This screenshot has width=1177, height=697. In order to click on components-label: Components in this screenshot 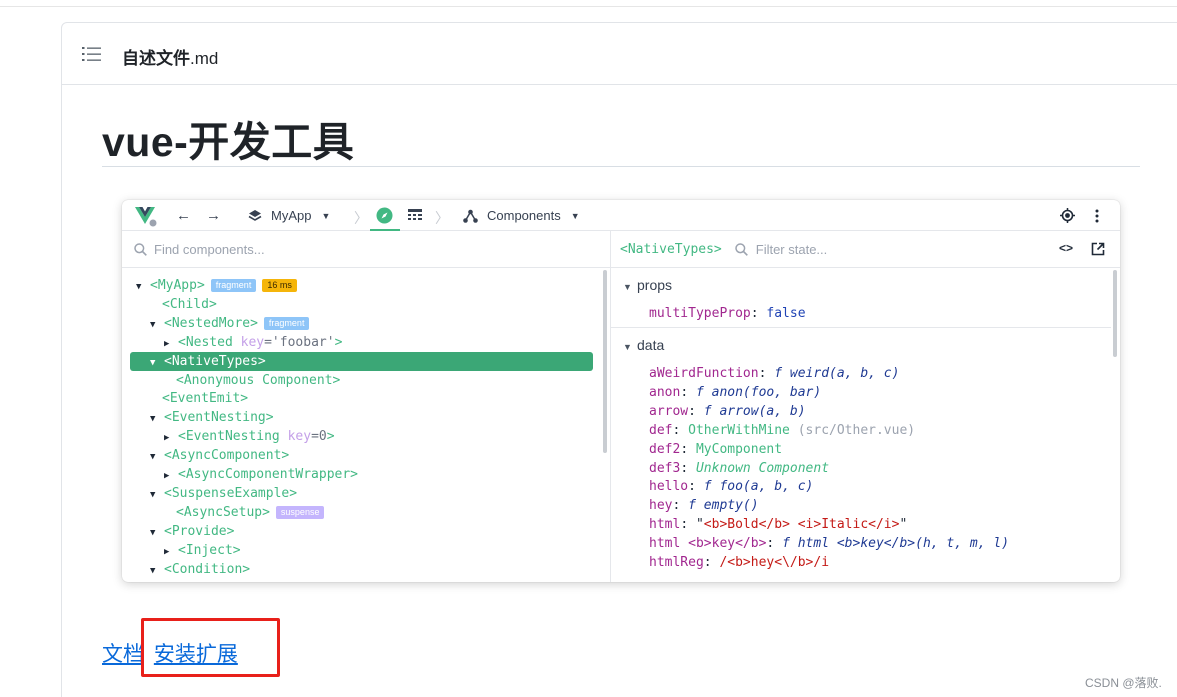, I will do `click(524, 215)`.